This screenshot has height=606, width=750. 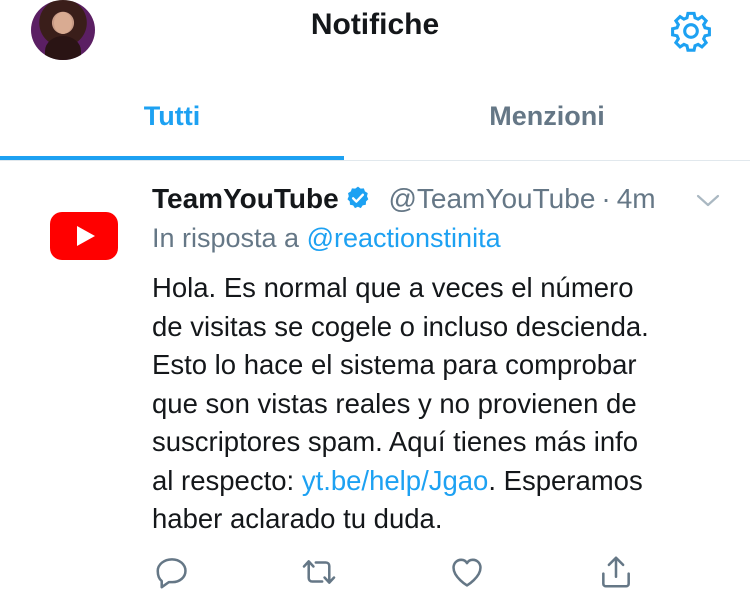 What do you see at coordinates (691, 31) in the screenshot?
I see `gear-icon` at bounding box center [691, 31].